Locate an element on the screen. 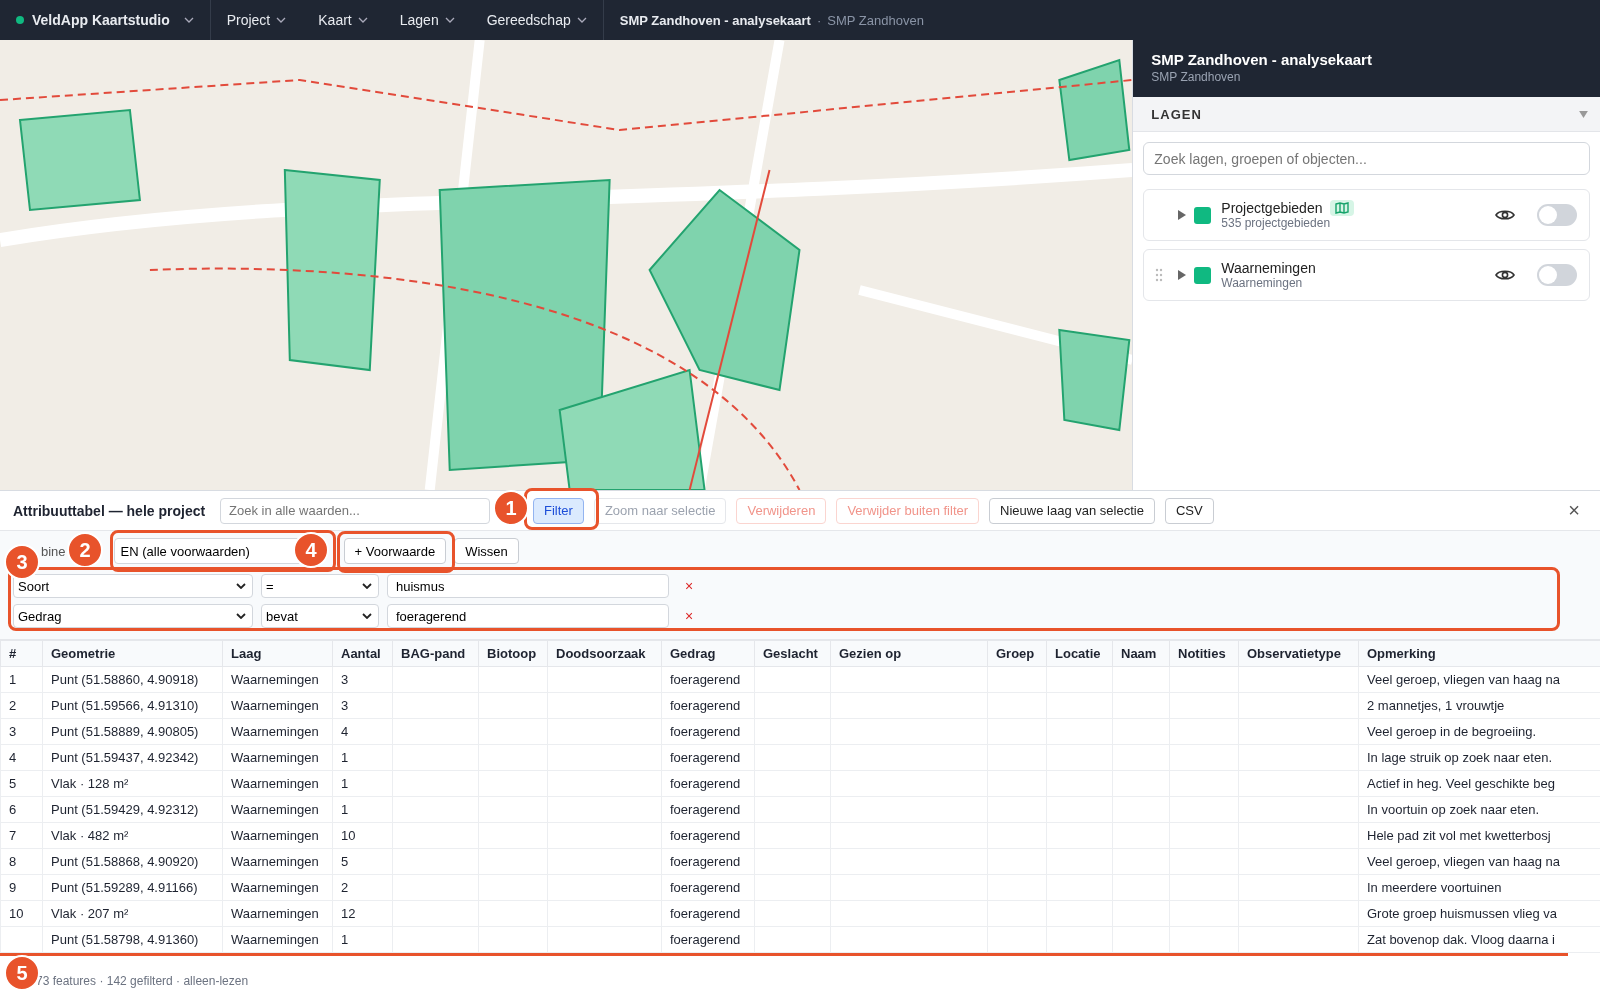 This screenshot has width=1600, height=1000. value-field: huismus is located at coordinates (528, 586).